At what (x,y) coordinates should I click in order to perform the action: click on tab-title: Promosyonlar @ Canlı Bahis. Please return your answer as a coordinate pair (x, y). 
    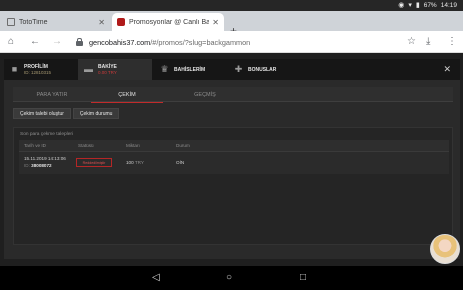
    Looking at the image, I should click on (169, 22).